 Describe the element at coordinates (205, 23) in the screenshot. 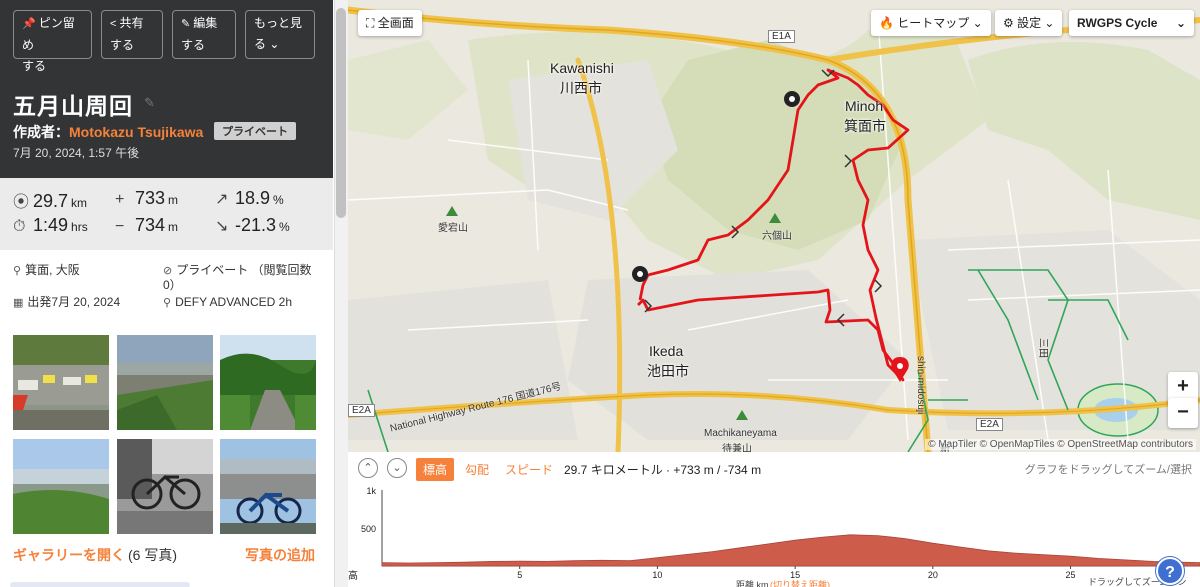

I see `edit-label: 編集` at that location.